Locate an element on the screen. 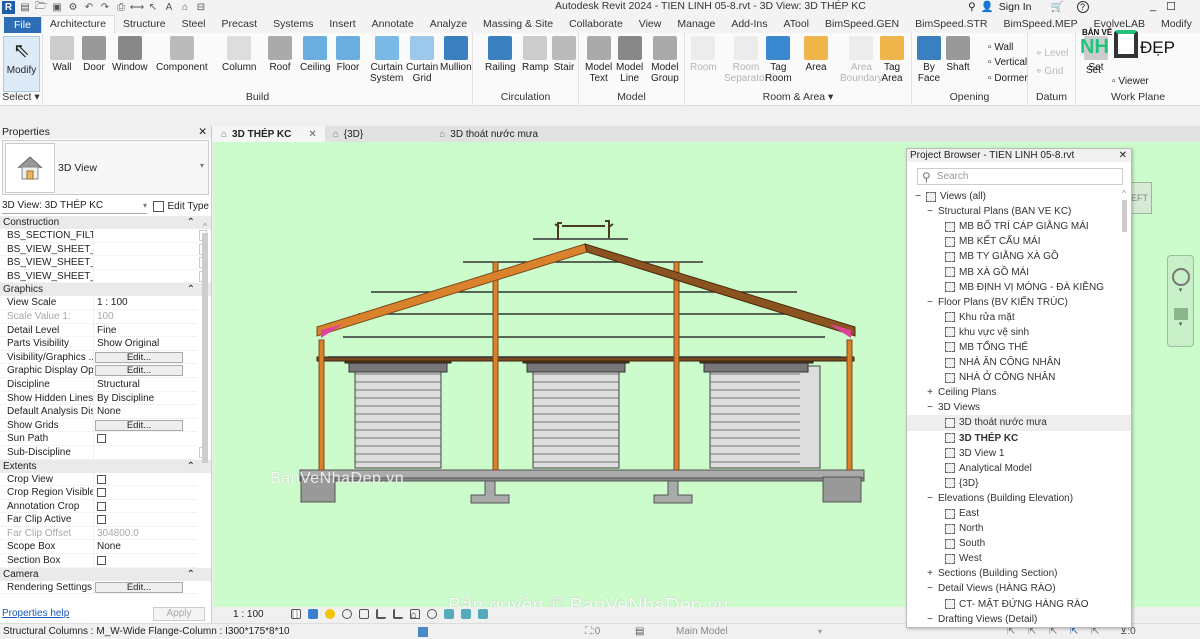  binoculars-icon: ⚲ is located at coordinates (972, 7).